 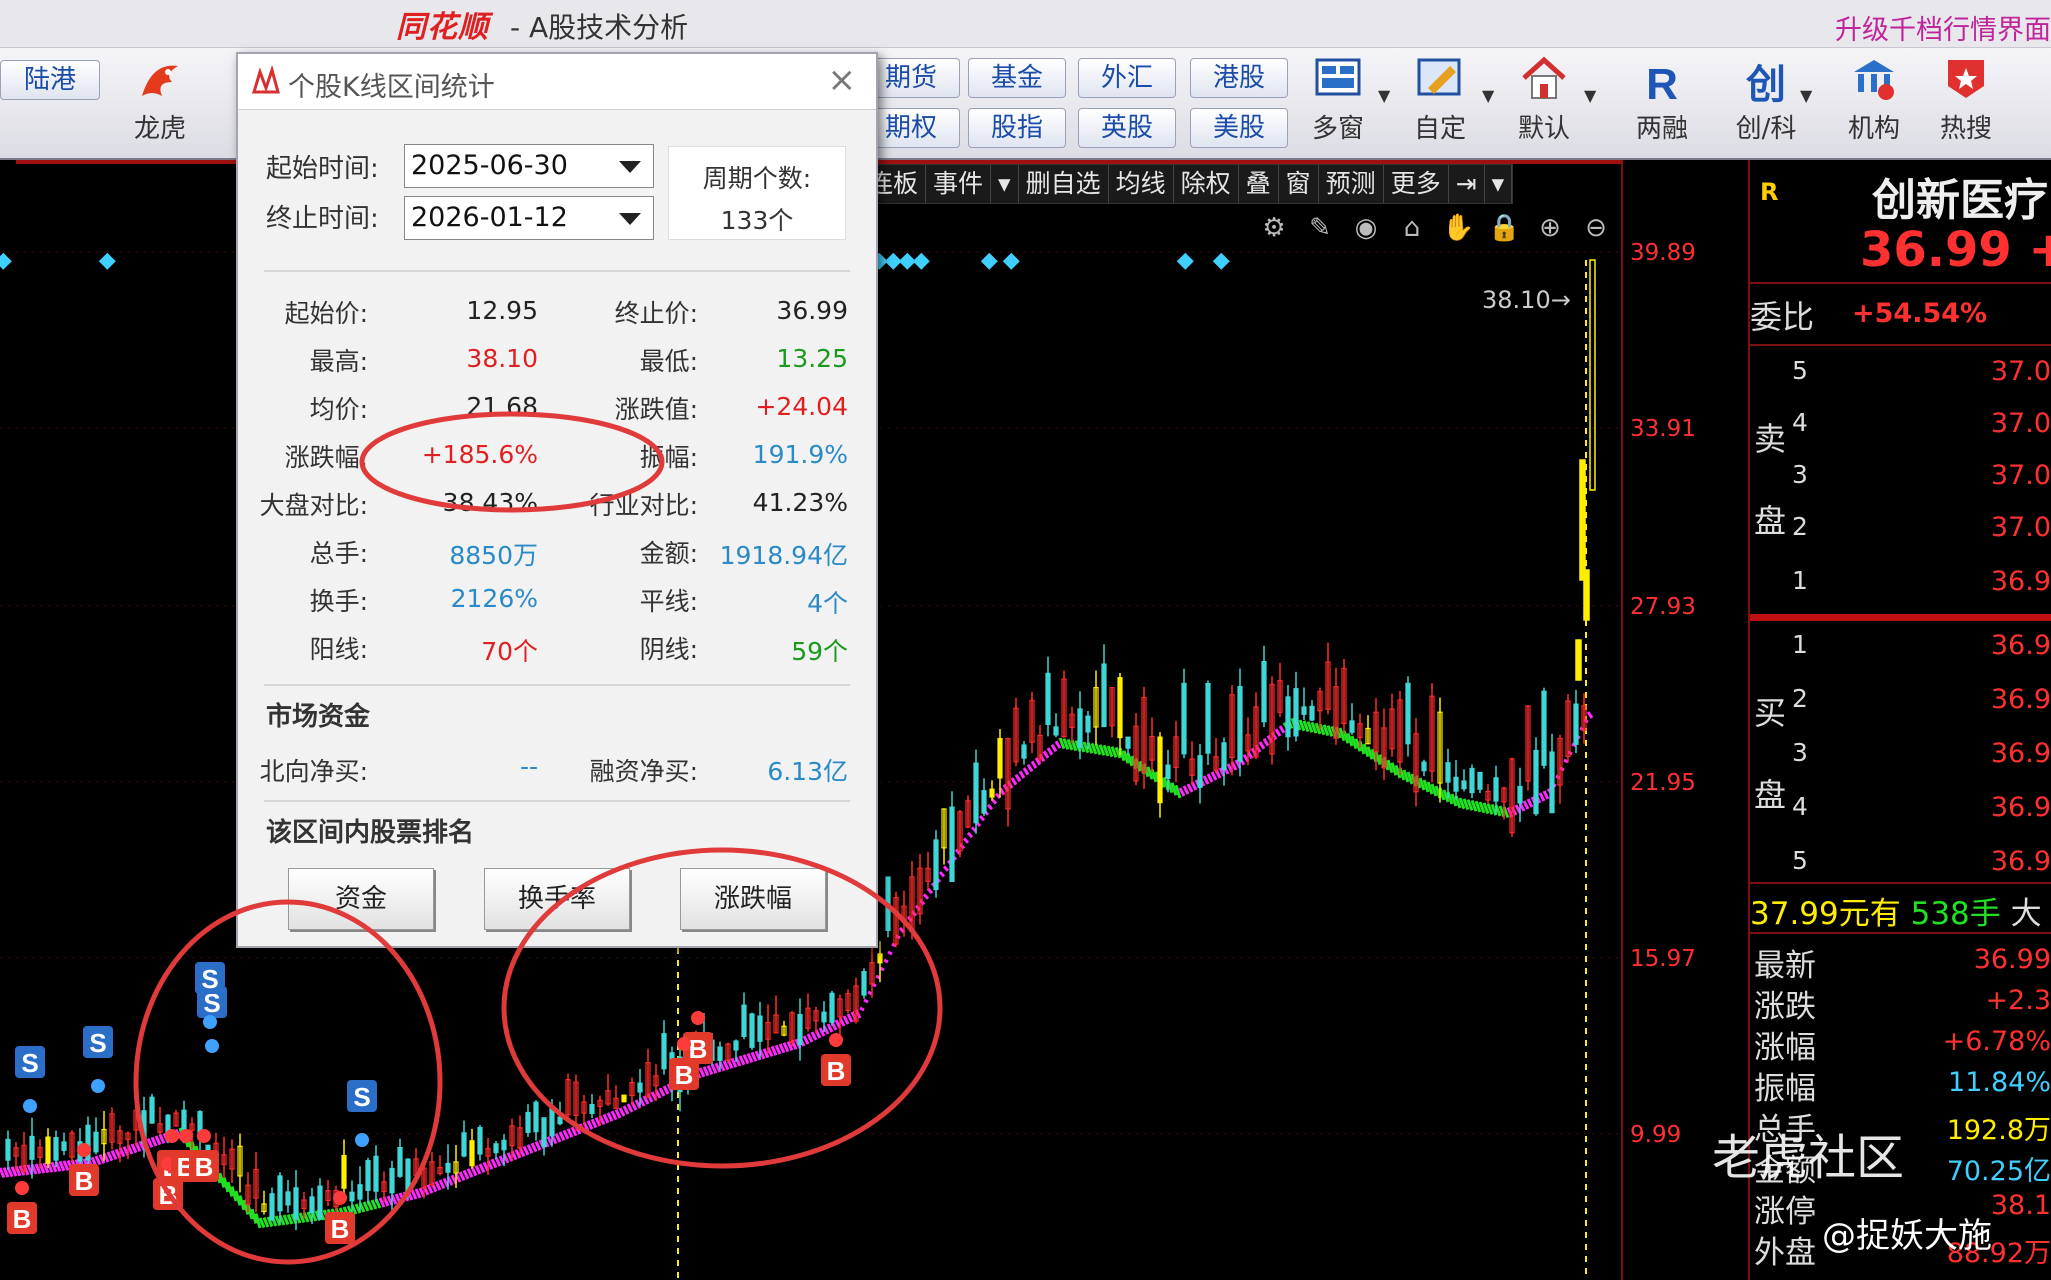 What do you see at coordinates (959, 184) in the screenshot?
I see `chart-tab: 事件` at bounding box center [959, 184].